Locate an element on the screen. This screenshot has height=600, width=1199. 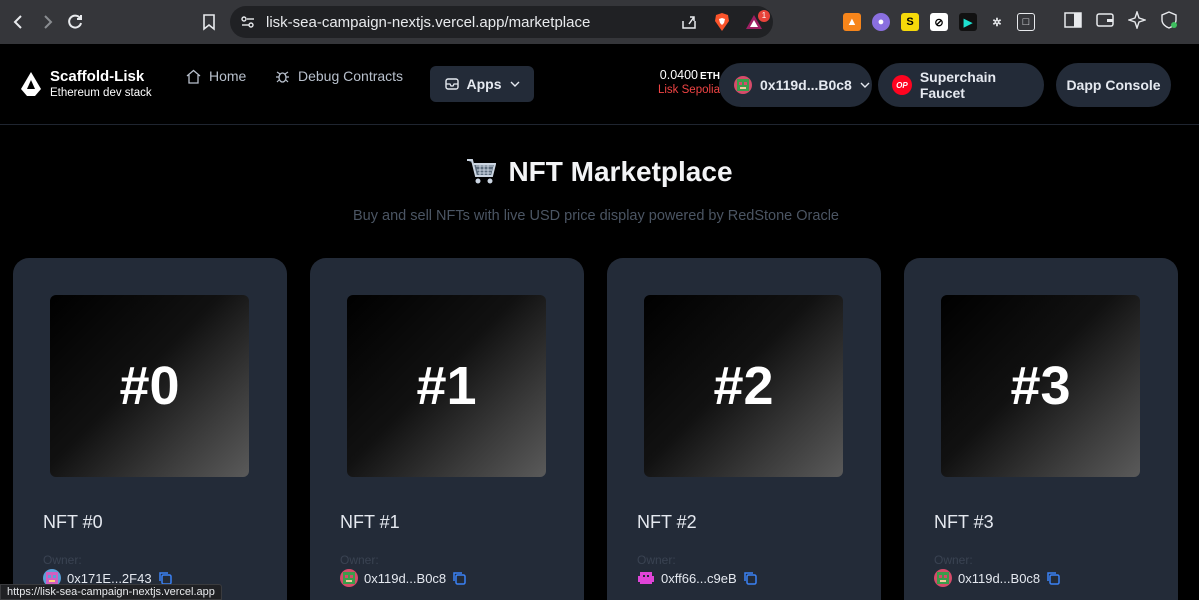
nft-image: #2 is located at coordinates (743, 386).